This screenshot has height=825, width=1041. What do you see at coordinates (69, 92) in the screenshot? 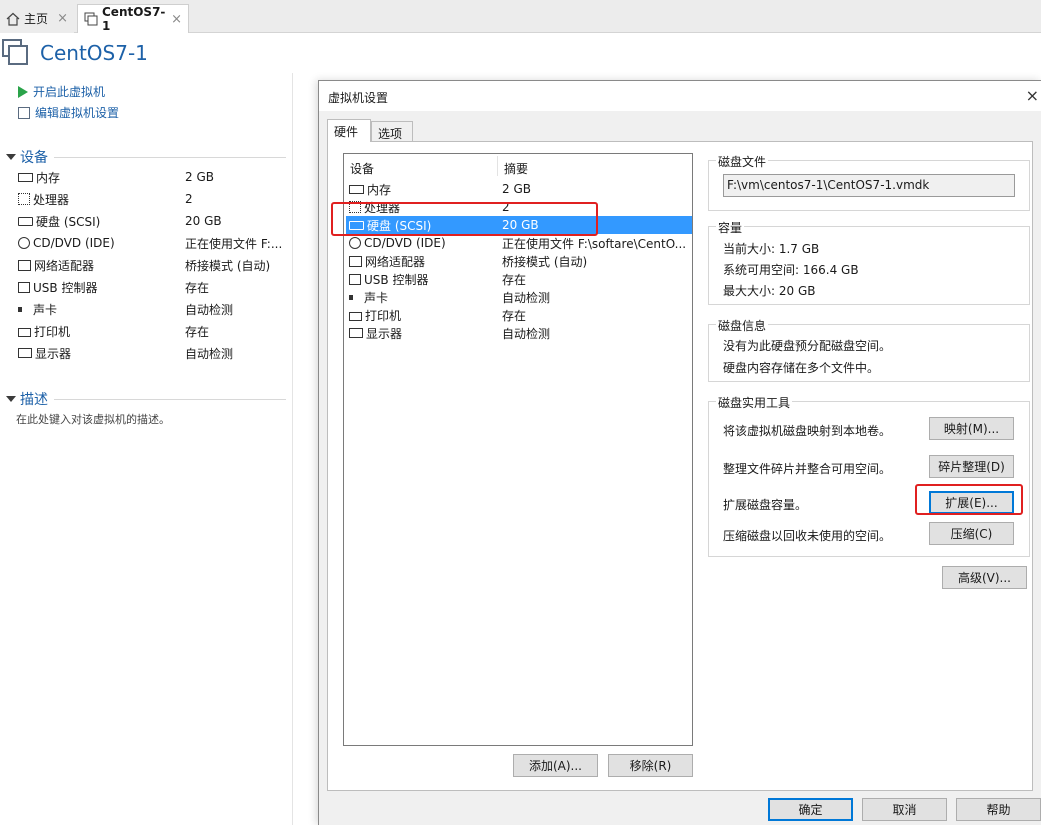
I see `power-on-label: 开启此虚拟机` at bounding box center [69, 92].